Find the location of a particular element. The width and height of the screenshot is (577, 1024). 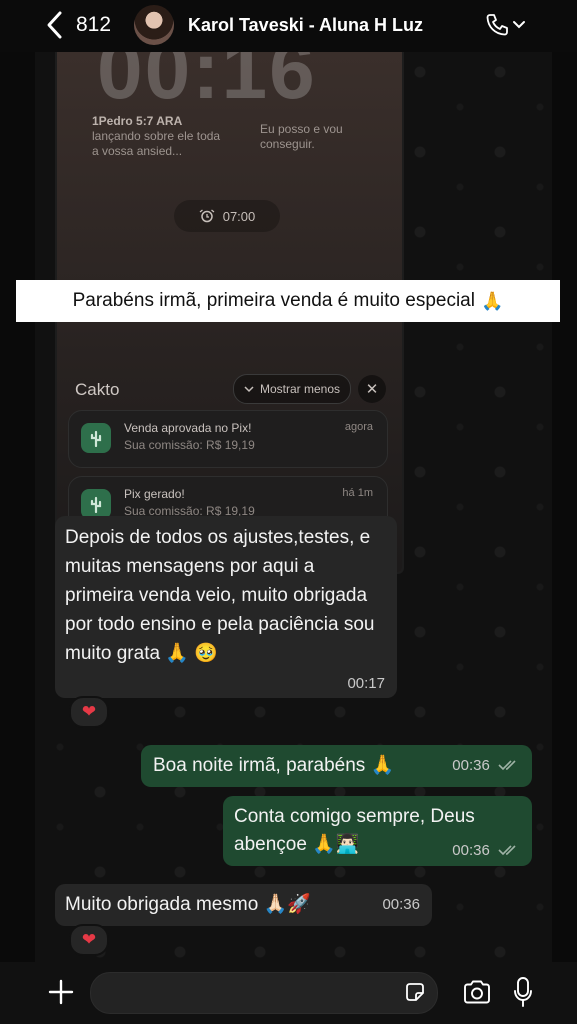

message-text: Muito obrigada mesmo 🙏🏻🚀 is located at coordinates (188, 904).